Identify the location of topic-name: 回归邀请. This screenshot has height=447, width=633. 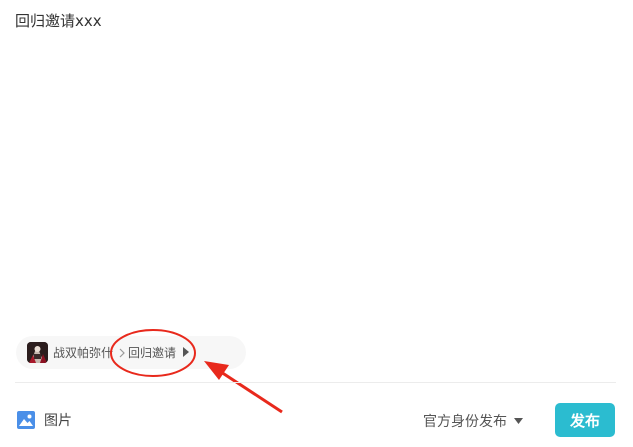
(152, 352).